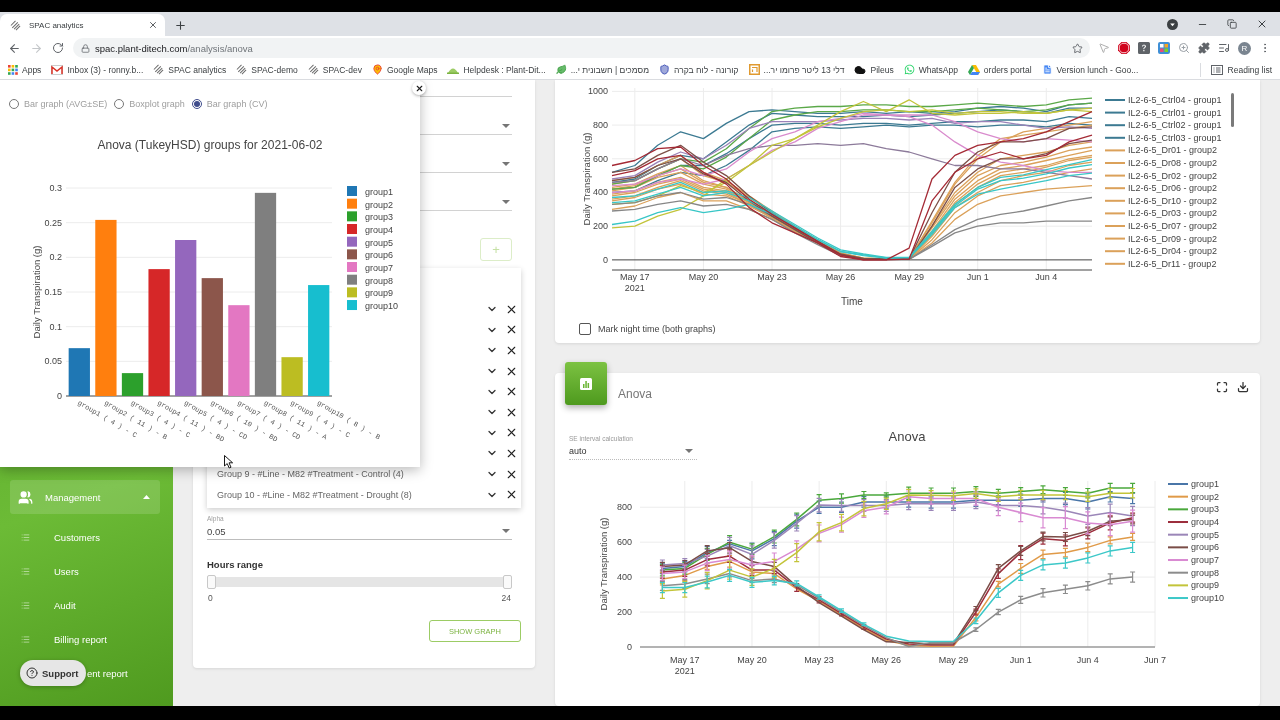  I want to click on legend-label: IL2-6-5_Ctrl03 - group1, so click(1175, 137).